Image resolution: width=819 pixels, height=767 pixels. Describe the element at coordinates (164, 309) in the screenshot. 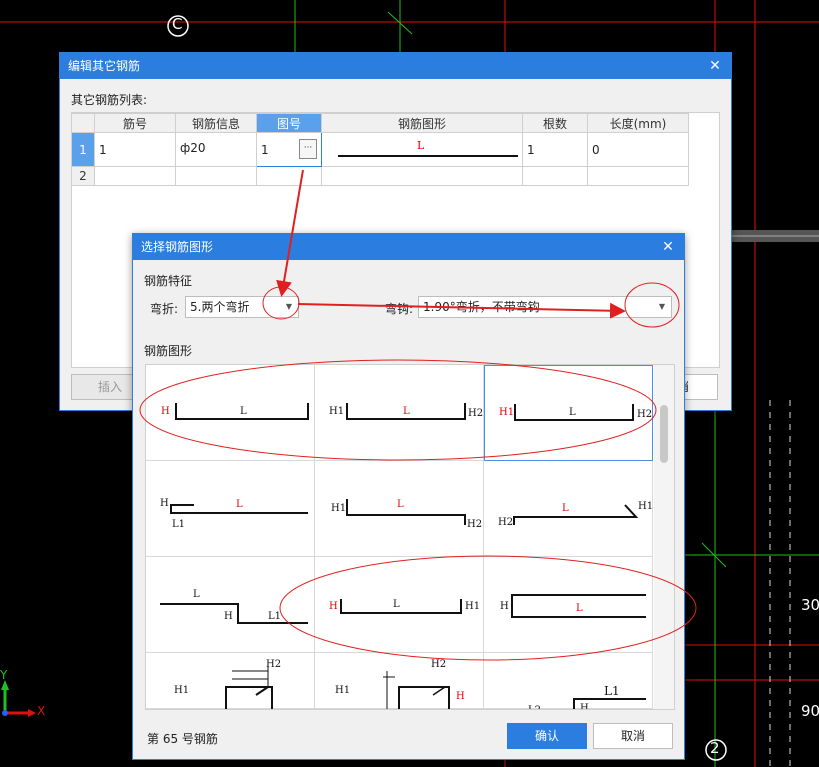

I see `bend-label: 弯折:` at that location.